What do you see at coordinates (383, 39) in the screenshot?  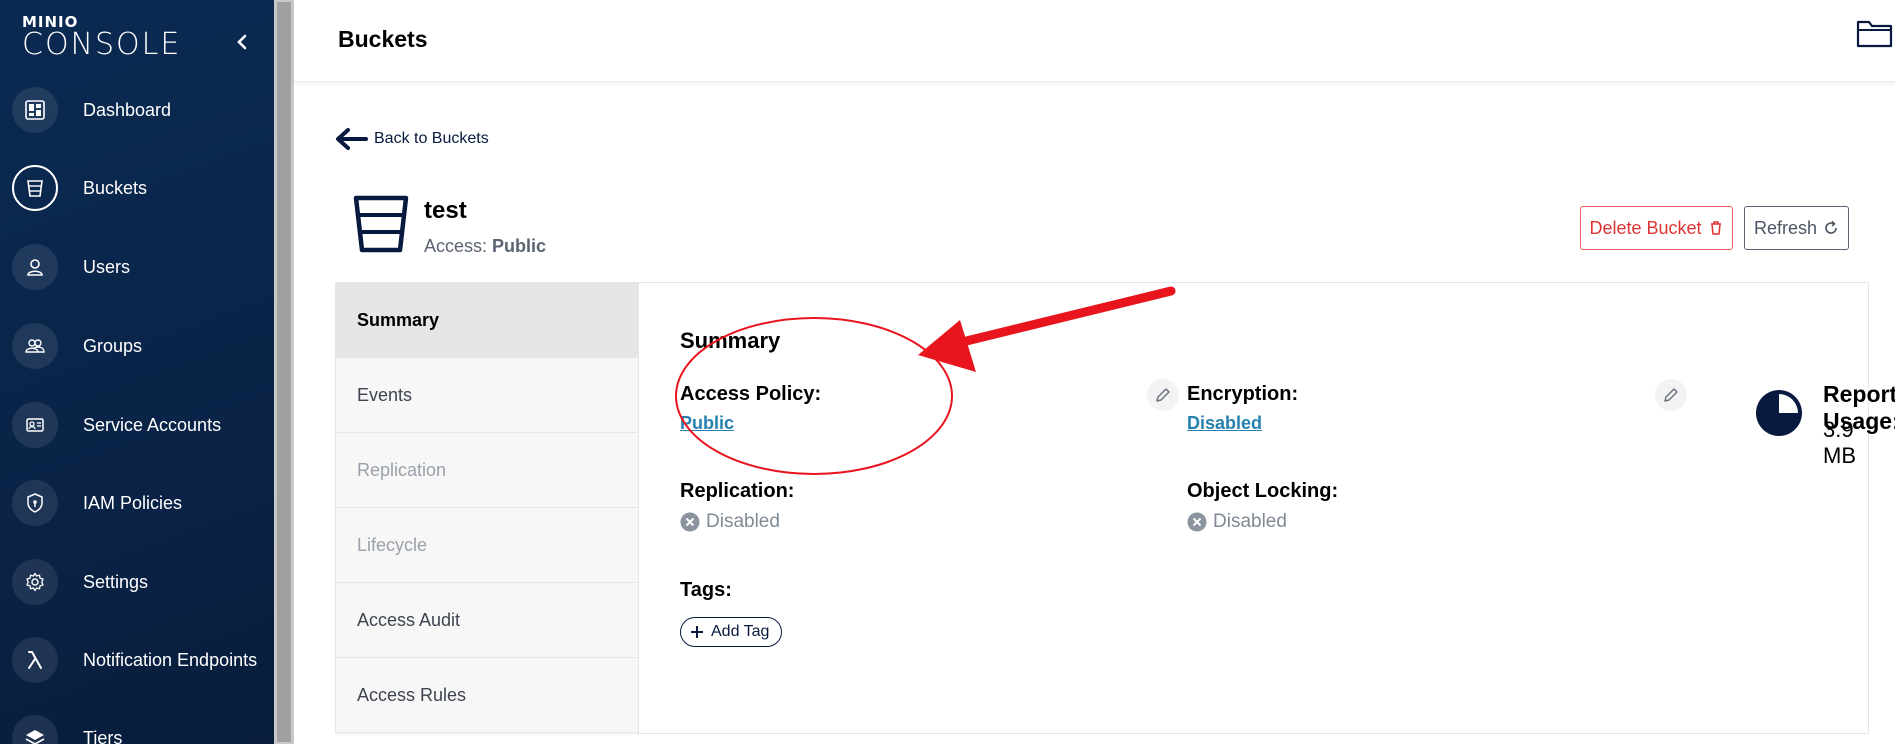 I see `page-title: Buckets` at bounding box center [383, 39].